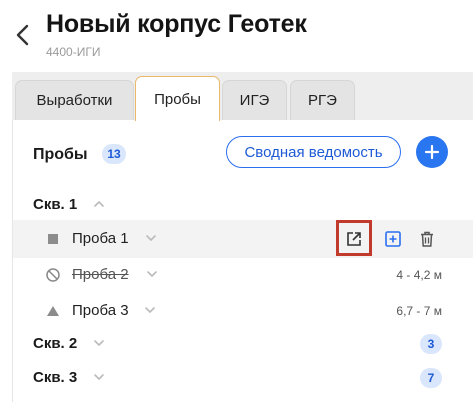 Image resolution: width=473 pixels, height=402 pixels. Describe the element at coordinates (100, 238) in the screenshot. I see `sample-name: Проба 1` at that location.